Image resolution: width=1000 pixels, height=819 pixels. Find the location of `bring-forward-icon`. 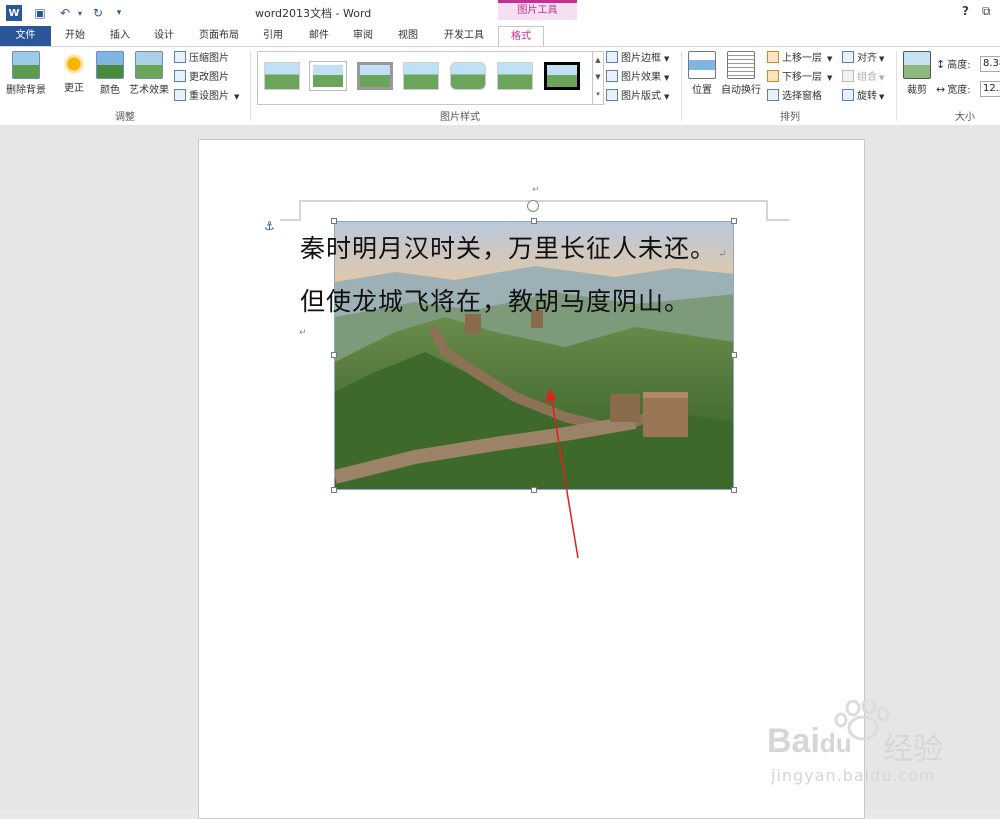

bring-forward-icon is located at coordinates (773, 57).